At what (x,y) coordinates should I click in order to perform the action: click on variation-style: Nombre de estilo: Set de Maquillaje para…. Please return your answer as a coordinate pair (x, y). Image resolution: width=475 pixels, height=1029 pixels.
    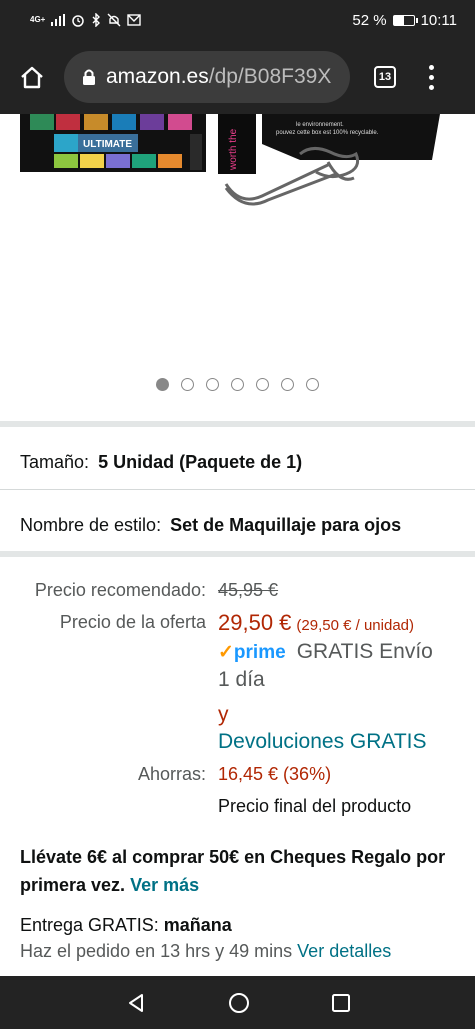
    Looking at the image, I should click on (210, 525).